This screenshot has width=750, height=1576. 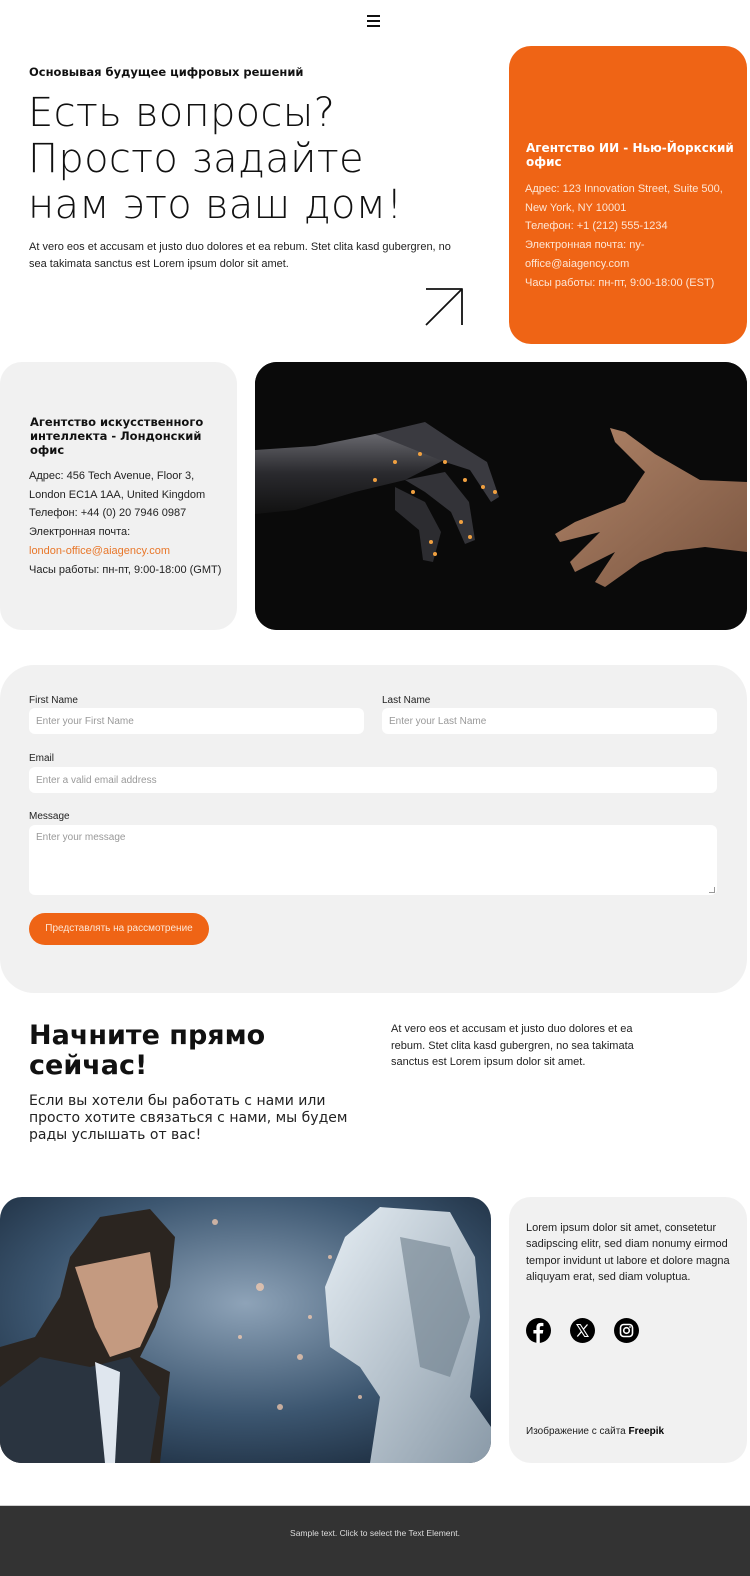 I want to click on resize-handle, so click(x=712, y=890).